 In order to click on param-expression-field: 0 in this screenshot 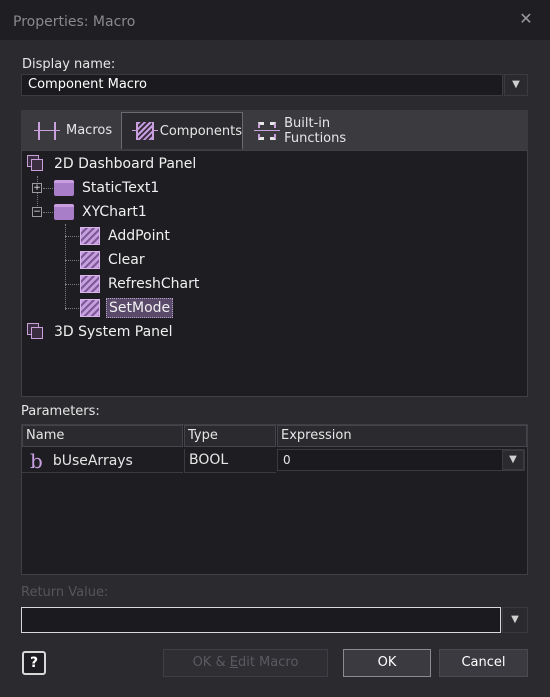, I will do `click(401, 460)`.